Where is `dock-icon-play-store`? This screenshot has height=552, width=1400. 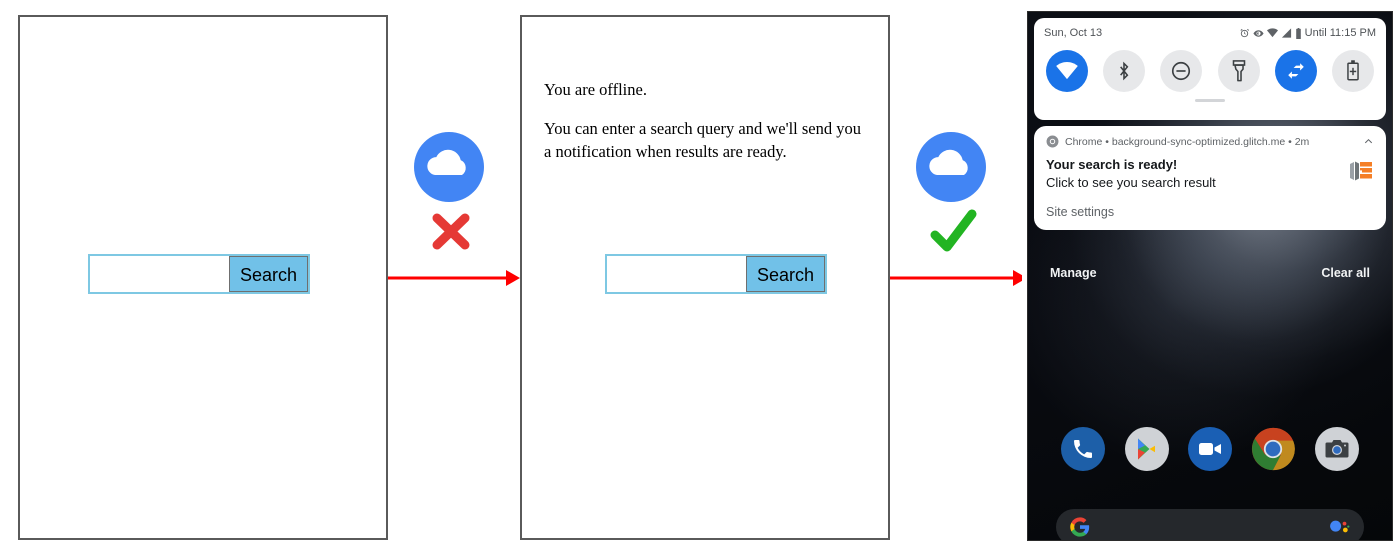
dock-icon-play-store is located at coordinates (1146, 449).